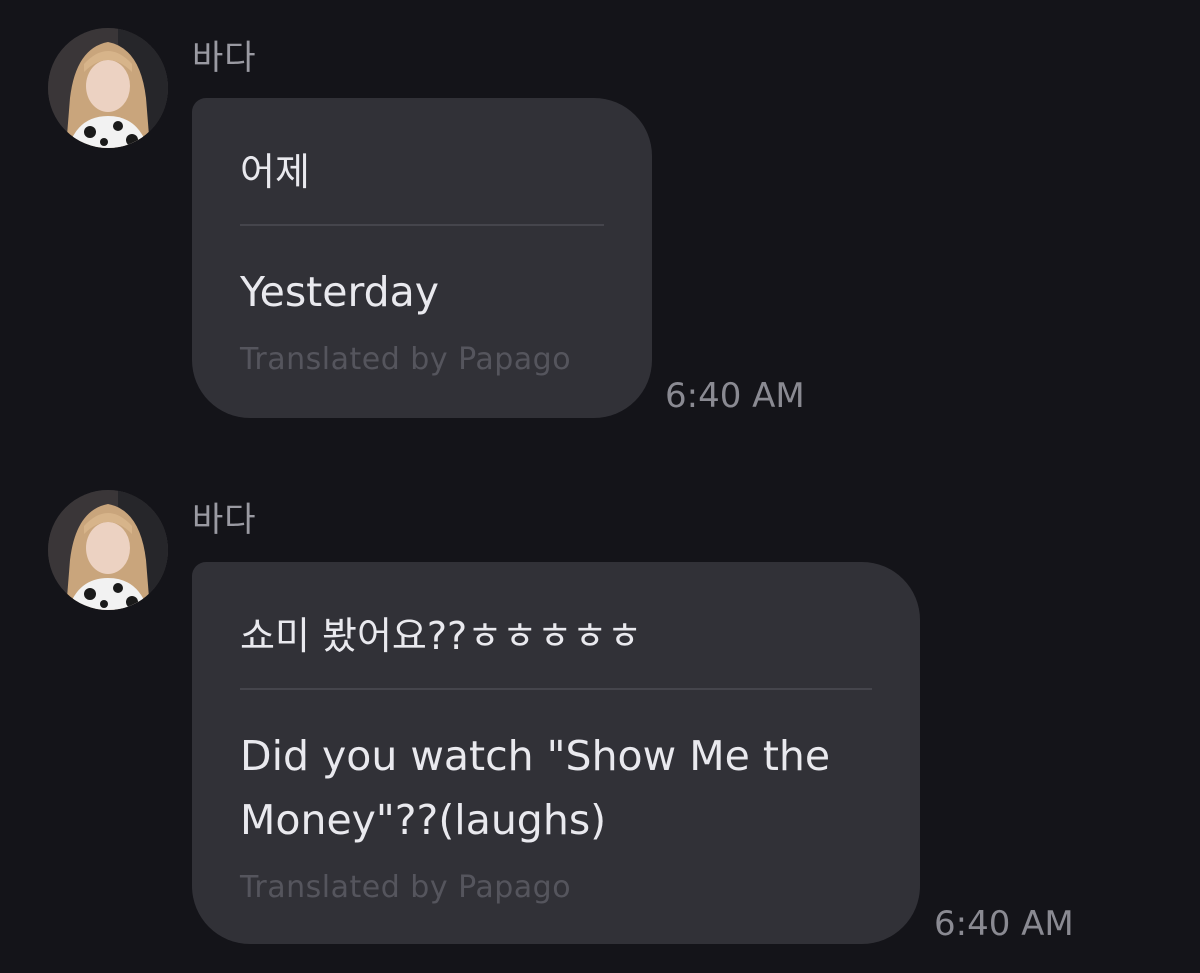 The height and width of the screenshot is (973, 1200). I want to click on original-text: 쇼미 봤어요??ㅎㅎㅎㅎㅎ, so click(441, 636).